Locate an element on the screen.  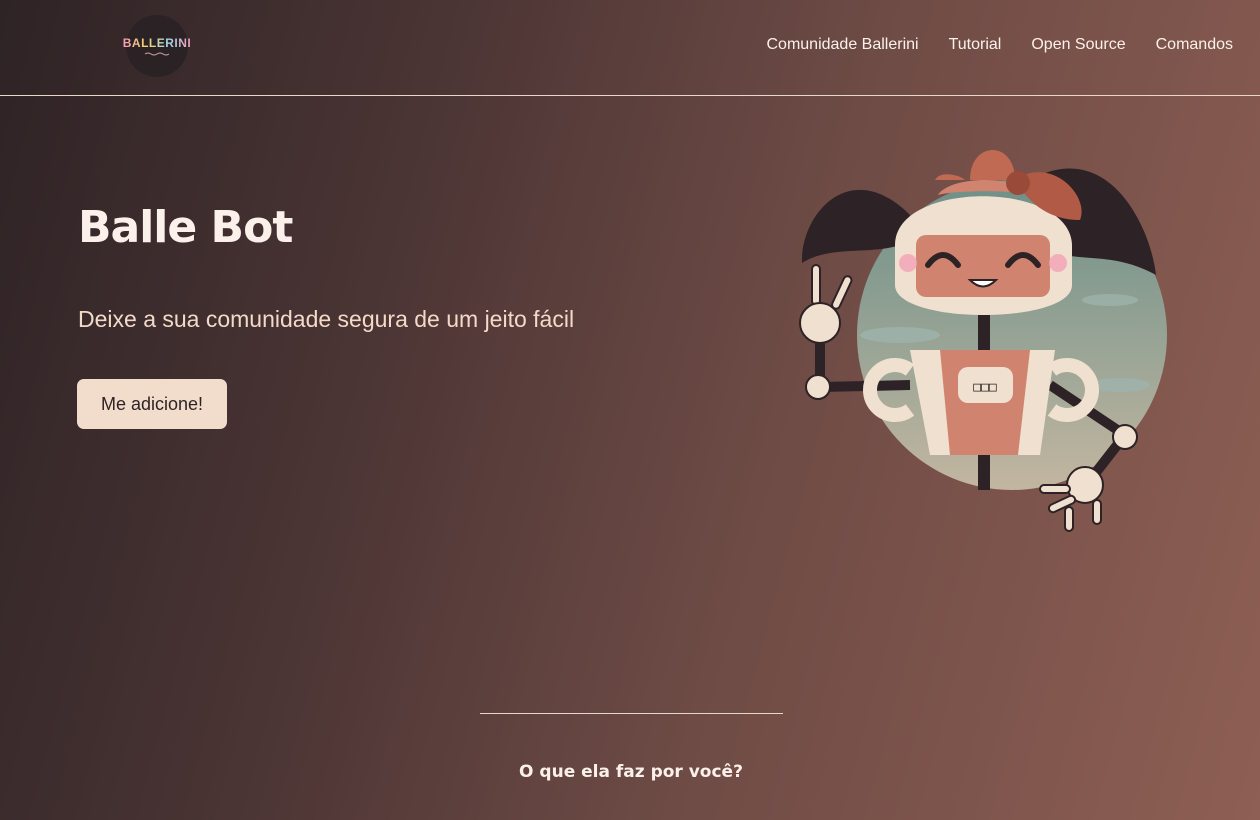
logo-text: BALLERINI is located at coordinates (157, 43).